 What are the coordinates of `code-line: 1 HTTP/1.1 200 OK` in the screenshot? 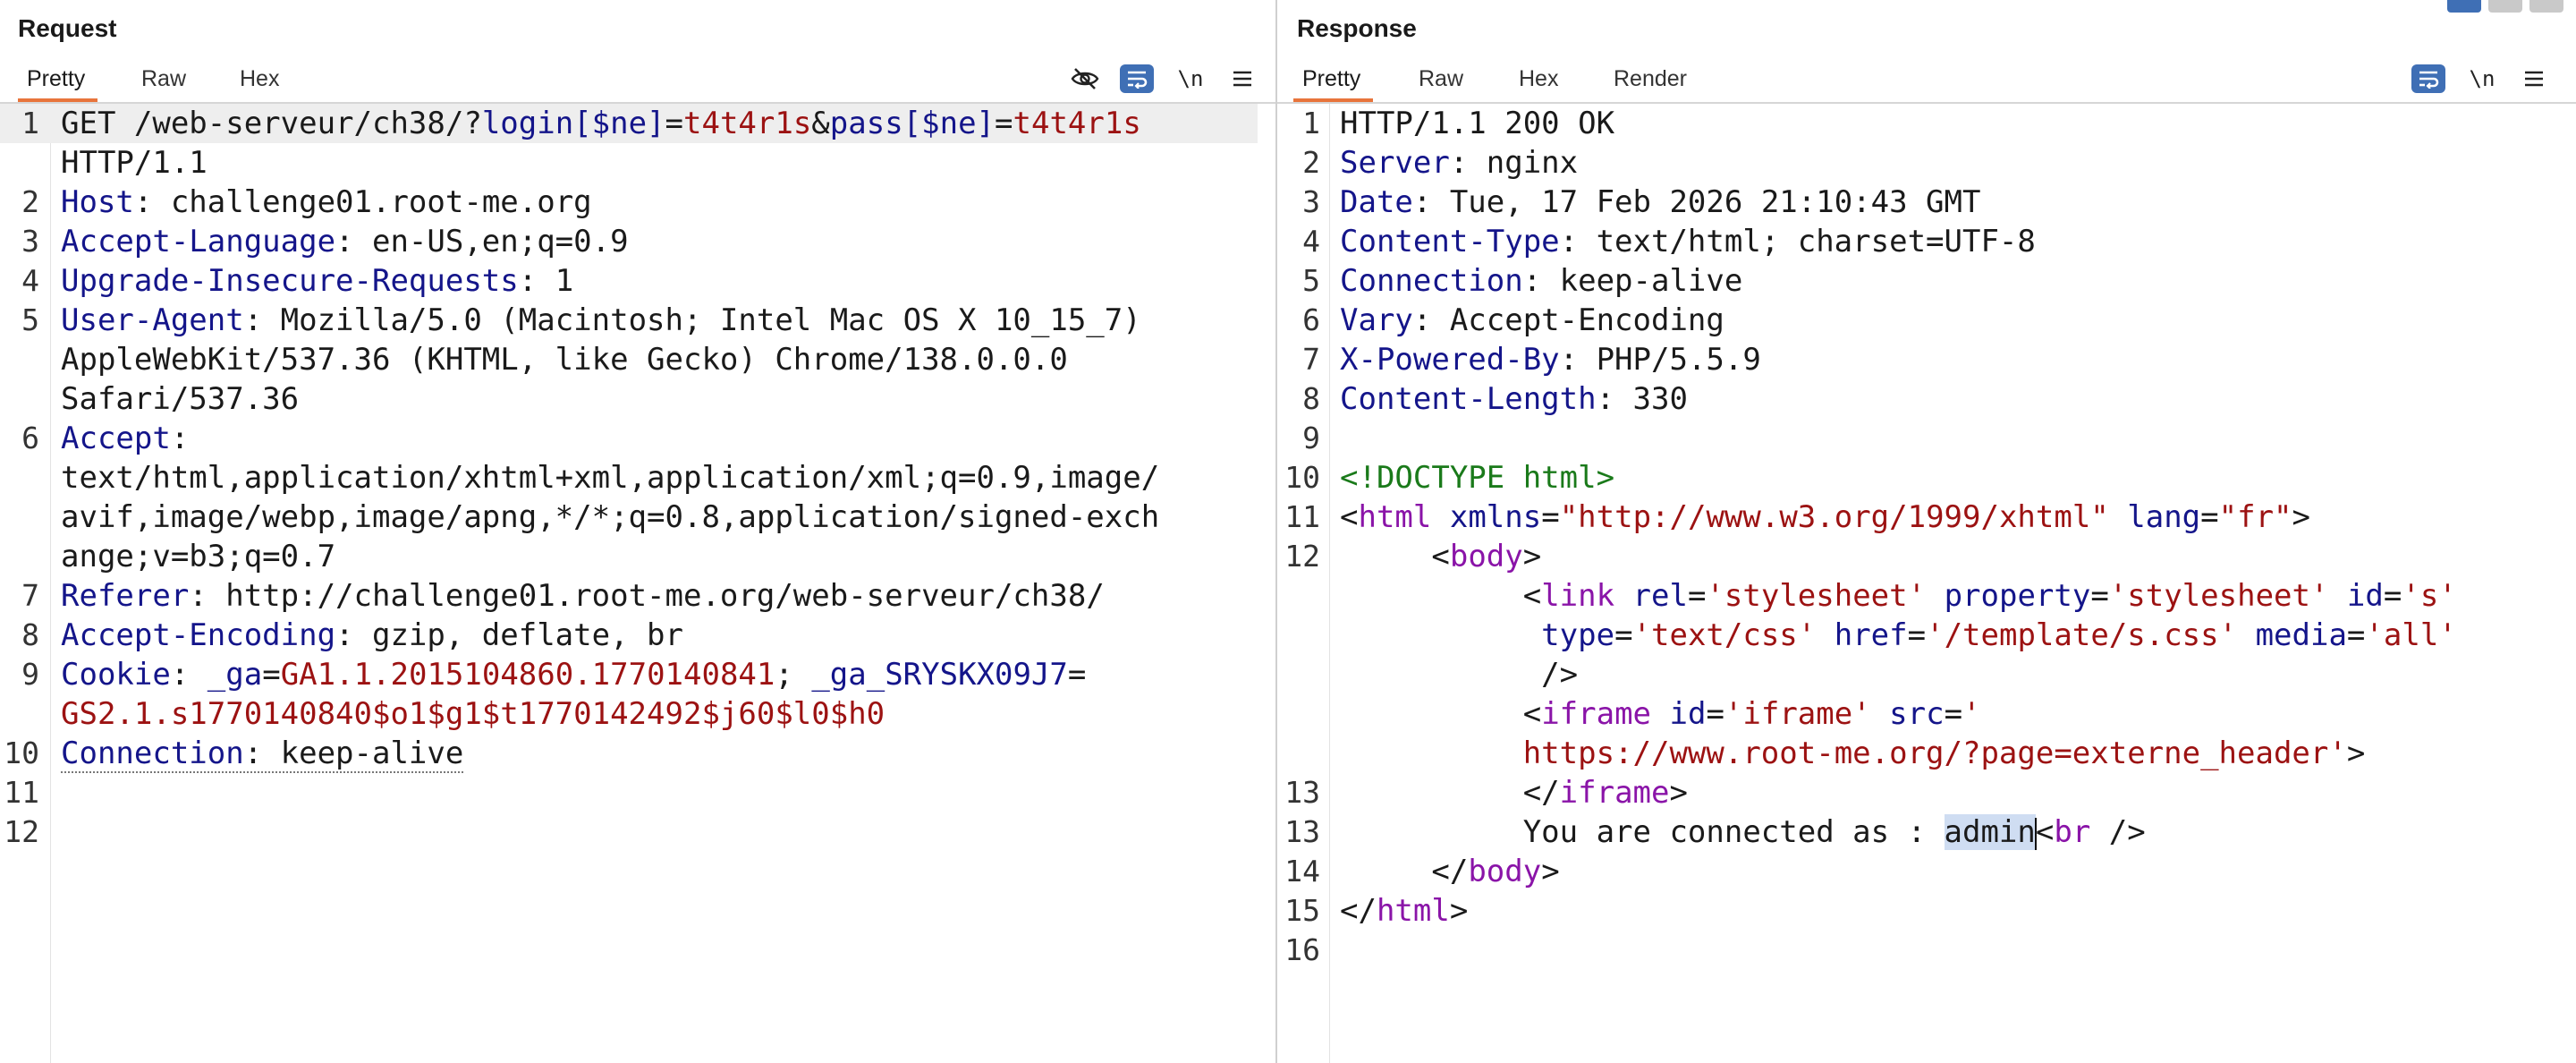 It's located at (1458, 123).